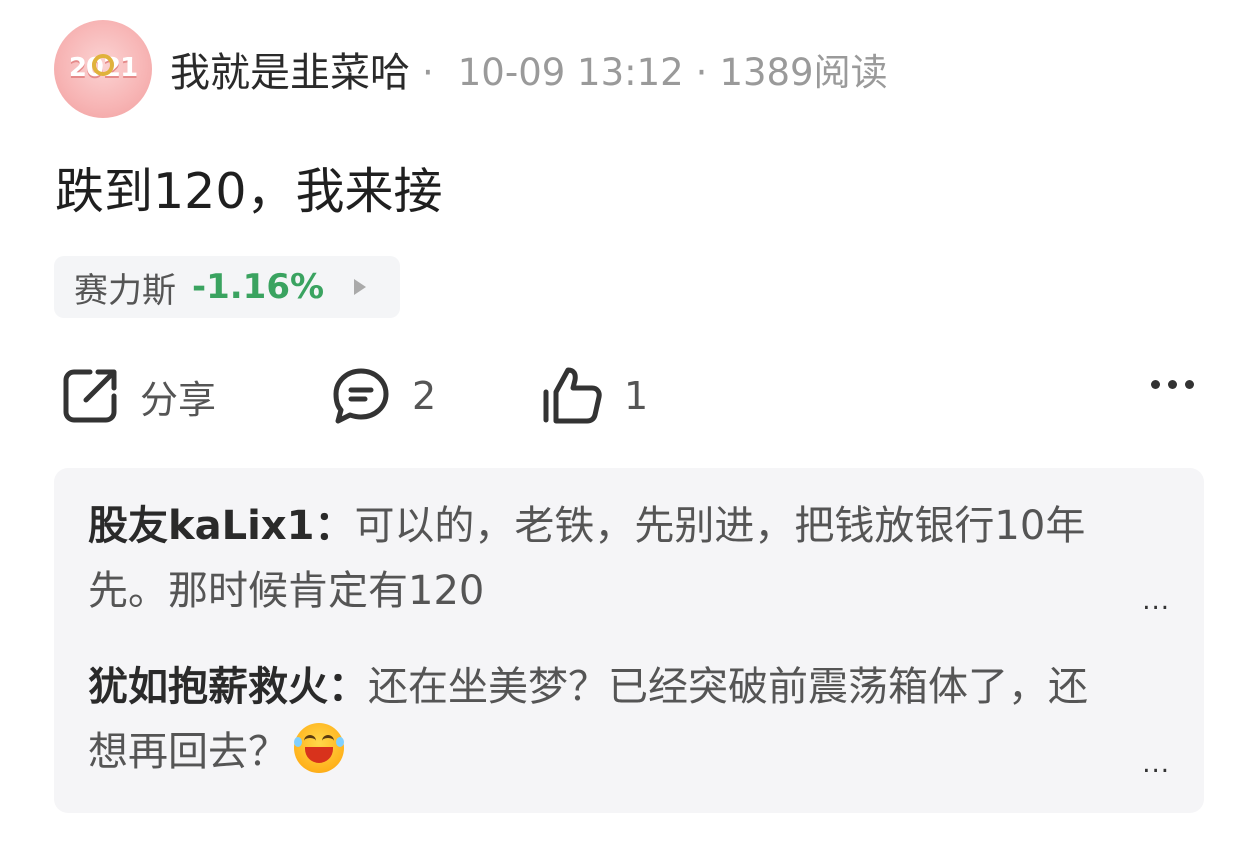  I want to click on stock-change: -1.16%, so click(258, 287).